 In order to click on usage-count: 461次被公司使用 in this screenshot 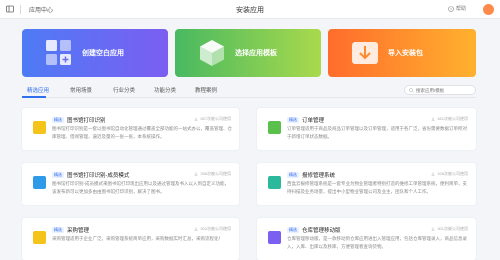, I will do `click(449, 119)`.